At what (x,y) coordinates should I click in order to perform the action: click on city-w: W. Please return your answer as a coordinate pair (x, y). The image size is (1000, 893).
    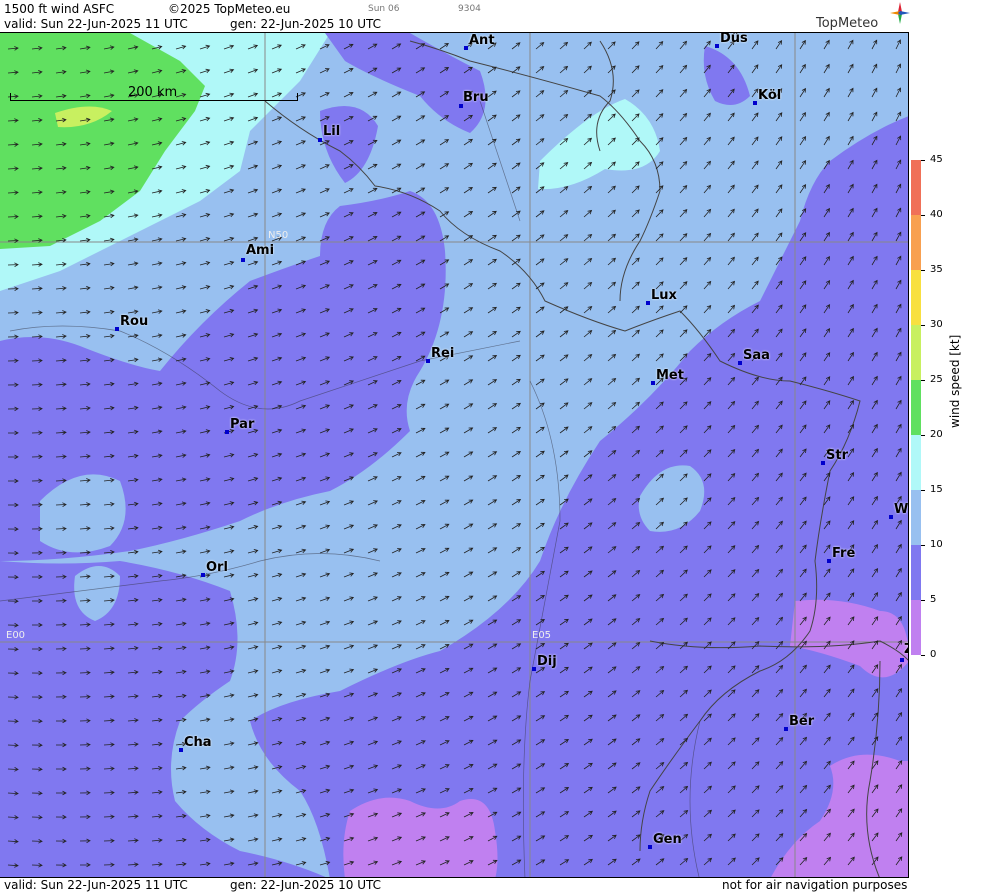
    Looking at the image, I should click on (901, 509).